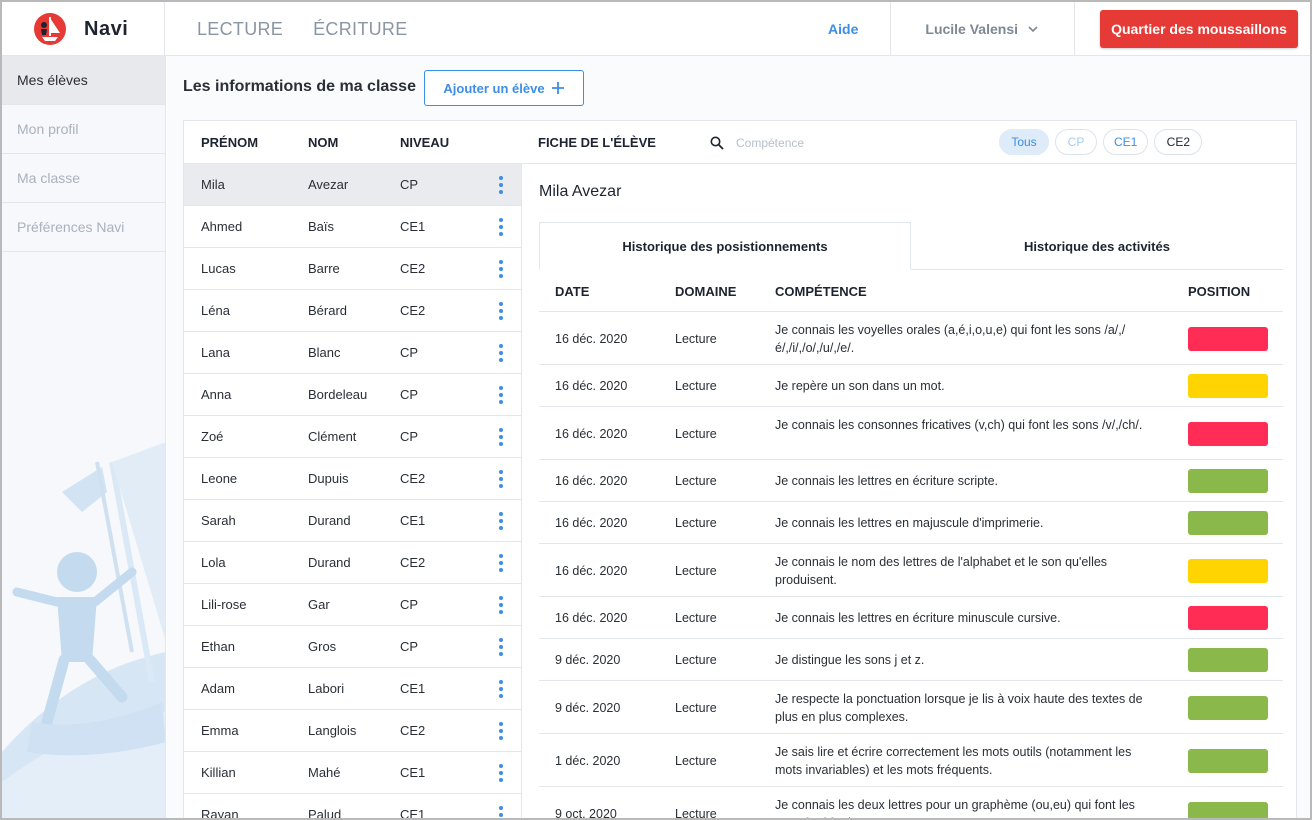  Describe the element at coordinates (216, 394) in the screenshot. I see `student-first-name: Anna` at that location.